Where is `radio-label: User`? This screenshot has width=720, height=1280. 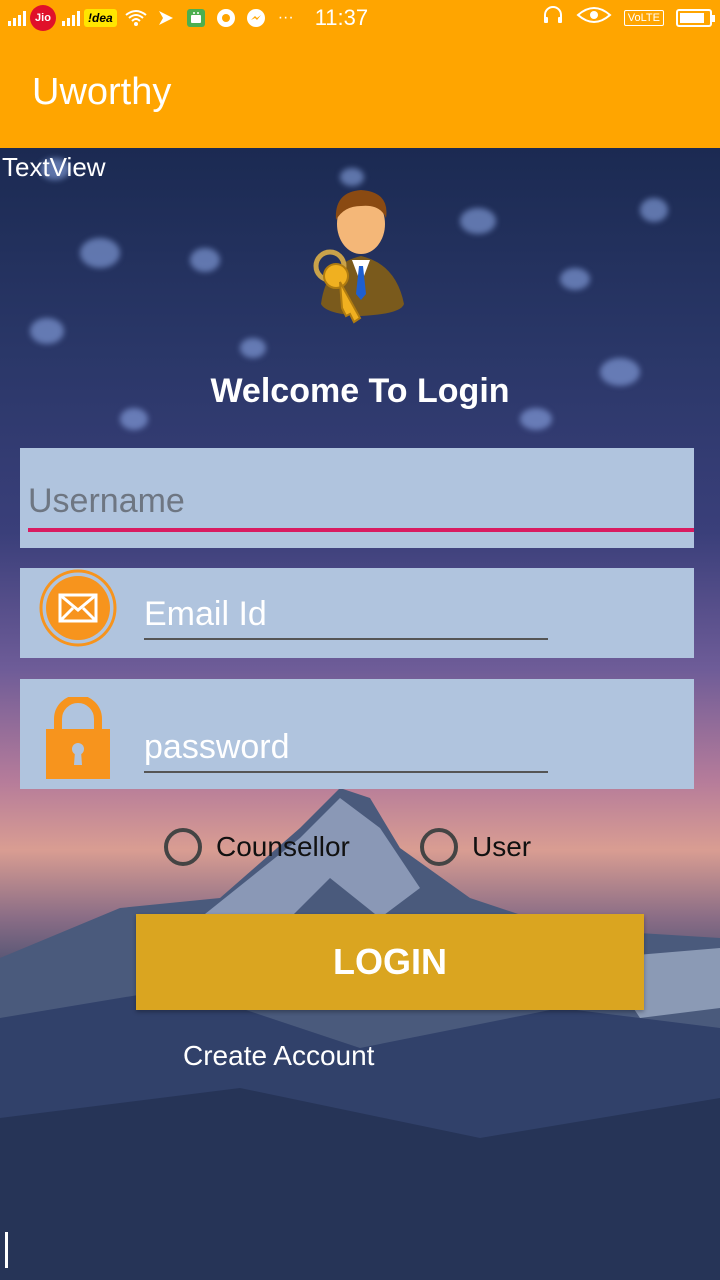 radio-label: User is located at coordinates (502, 846).